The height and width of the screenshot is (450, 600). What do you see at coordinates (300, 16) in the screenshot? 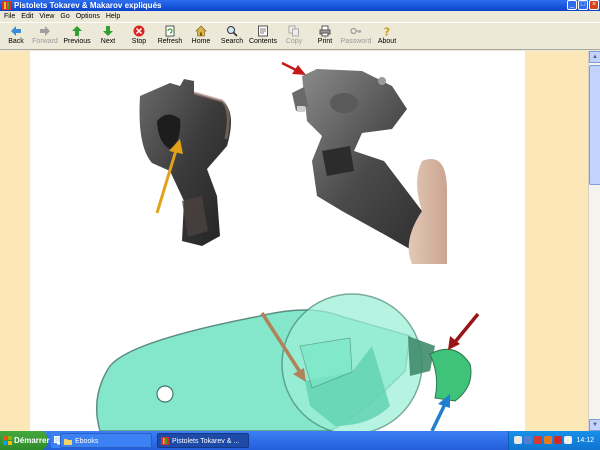
I see `menu-bar: File Edit View Go Options Help` at bounding box center [300, 16].